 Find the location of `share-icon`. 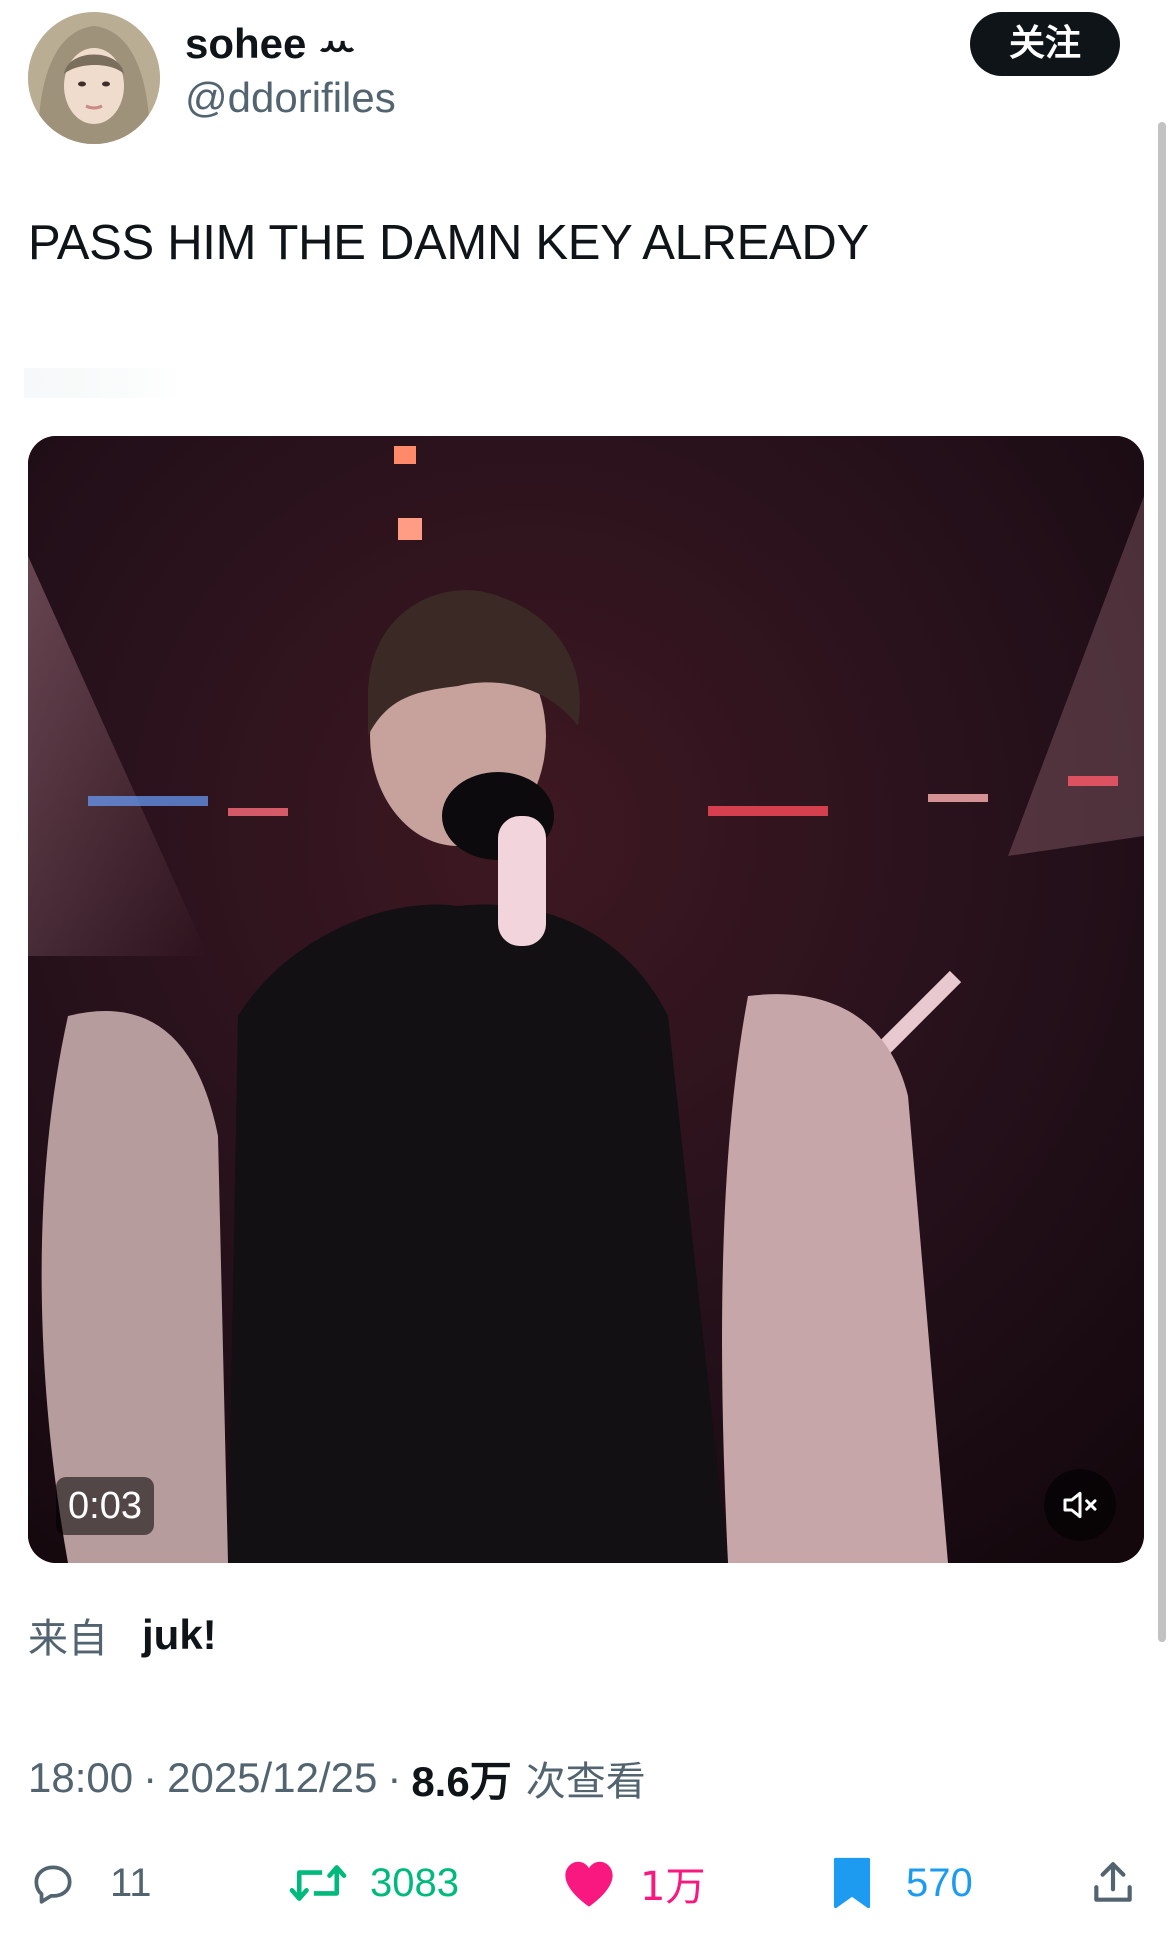

share-icon is located at coordinates (1113, 1882).